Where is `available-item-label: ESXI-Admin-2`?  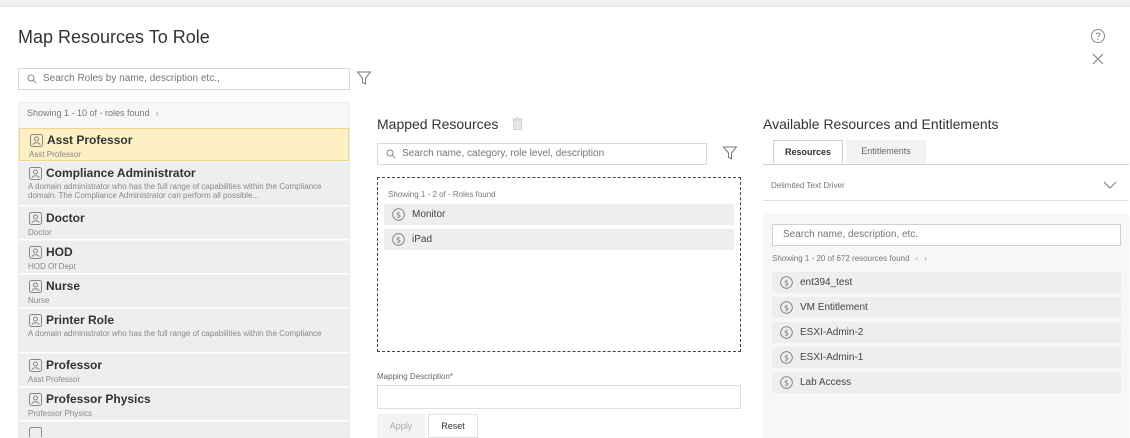 available-item-label: ESXI-Admin-2 is located at coordinates (832, 332).